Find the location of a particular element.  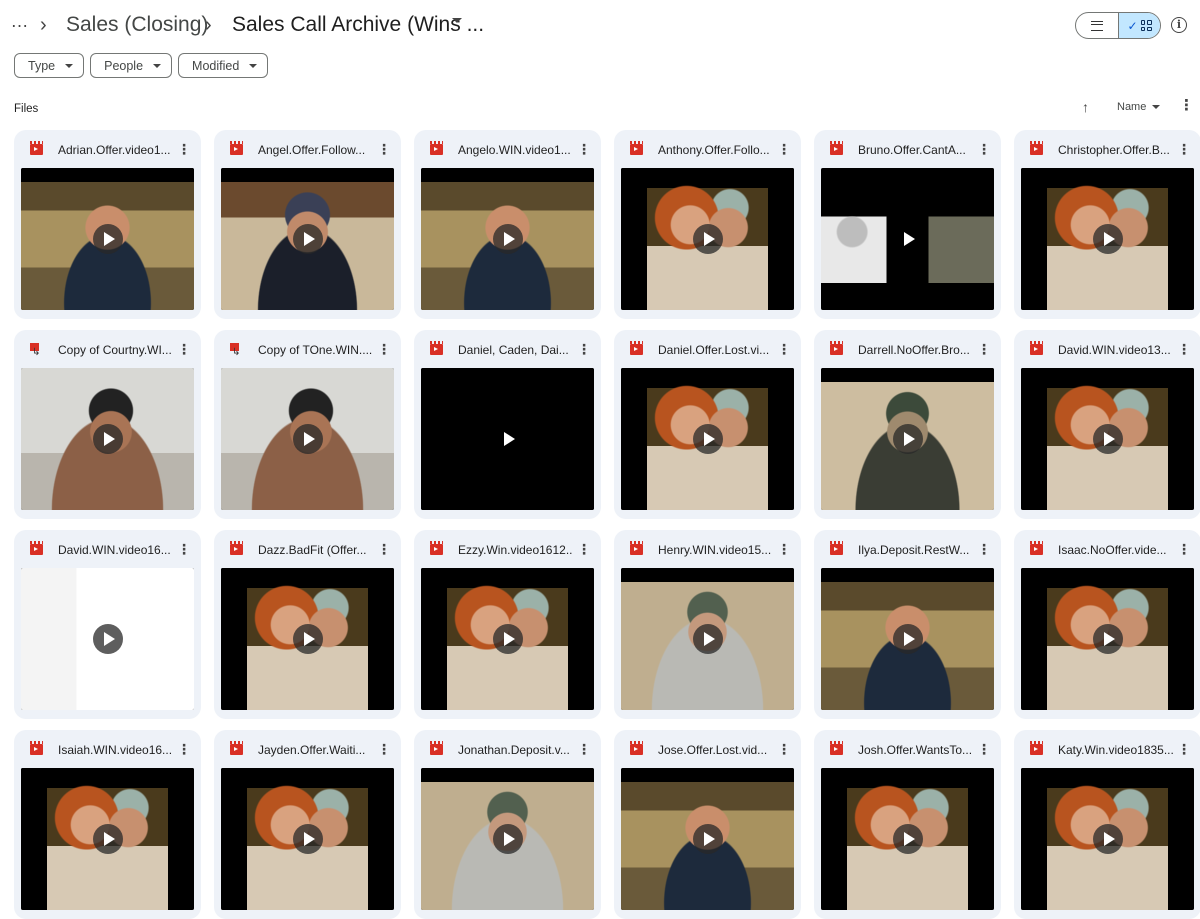

file-card: Henry.WIN.video15... ⋮ is located at coordinates (707, 624).